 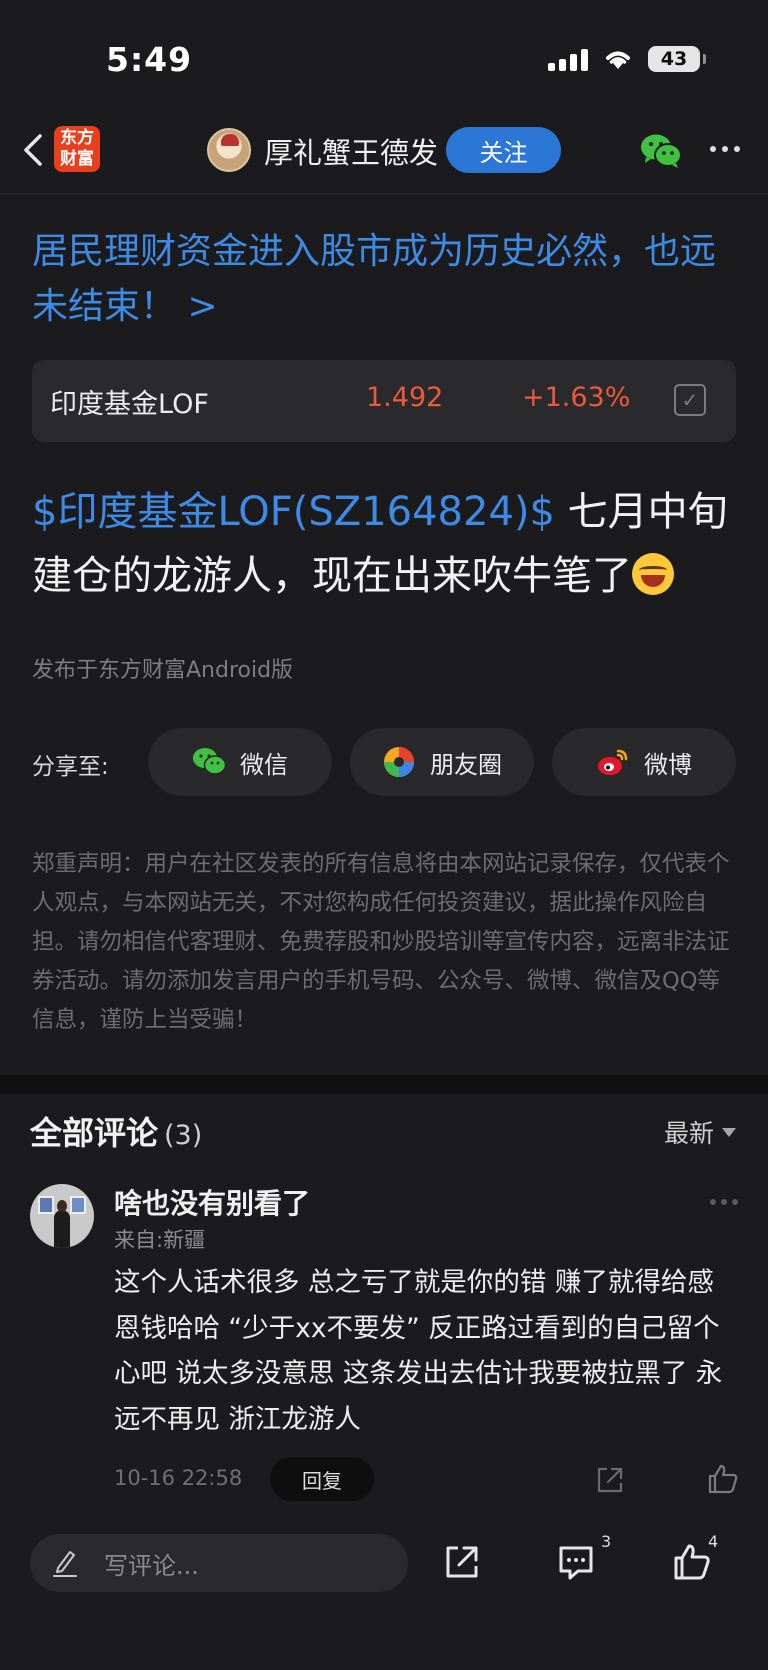 What do you see at coordinates (677, 59) in the screenshot?
I see `battery-icon: 43` at bounding box center [677, 59].